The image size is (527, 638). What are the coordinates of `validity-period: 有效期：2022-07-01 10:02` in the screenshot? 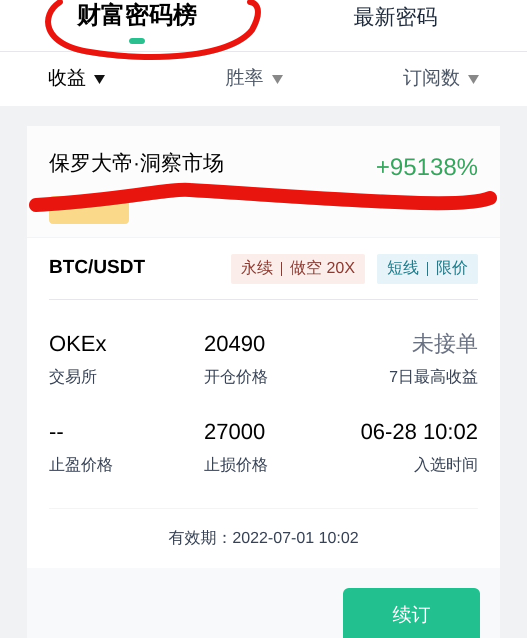 It's located at (263, 538).